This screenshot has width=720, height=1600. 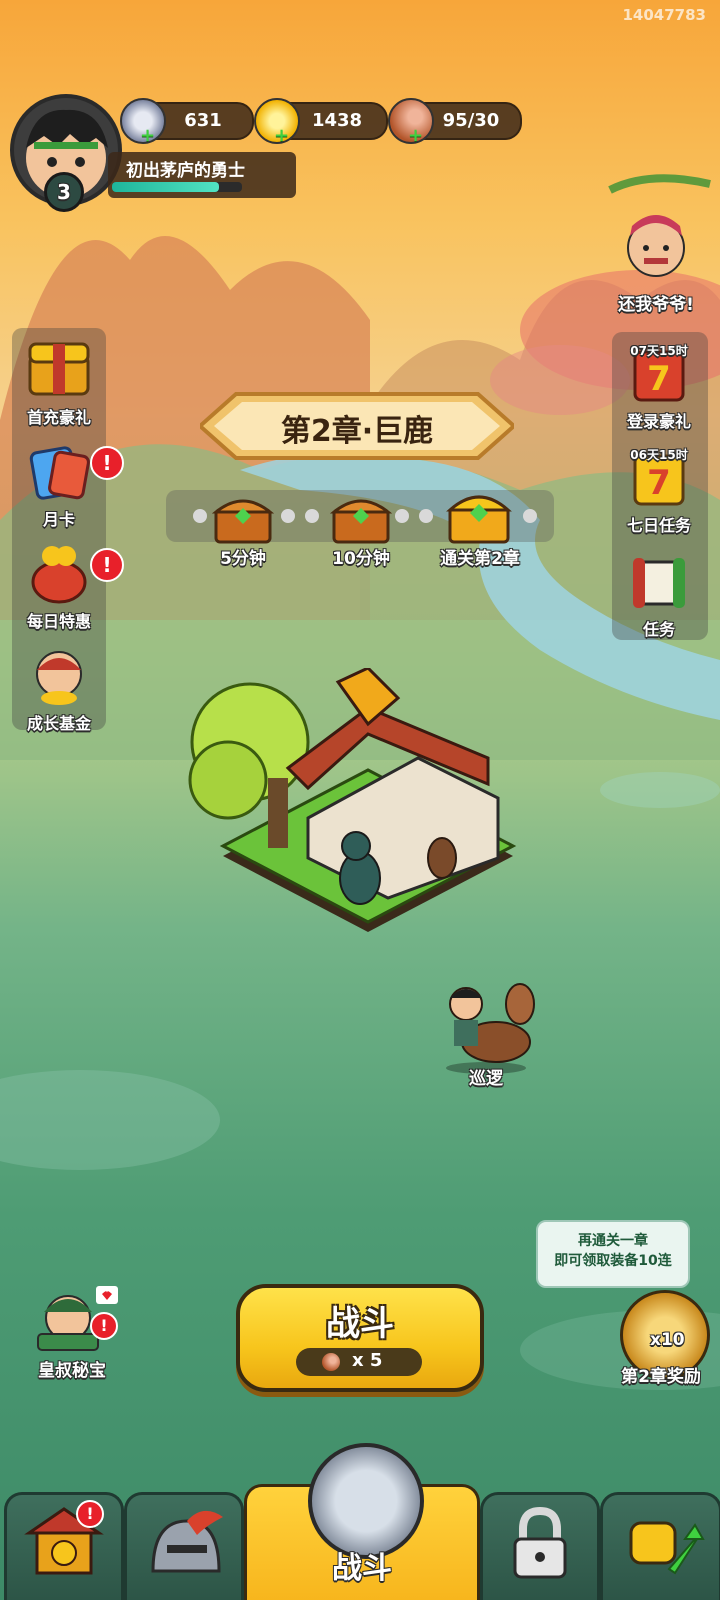 I want to click on vine-character-icon, so click(x=659, y=225).